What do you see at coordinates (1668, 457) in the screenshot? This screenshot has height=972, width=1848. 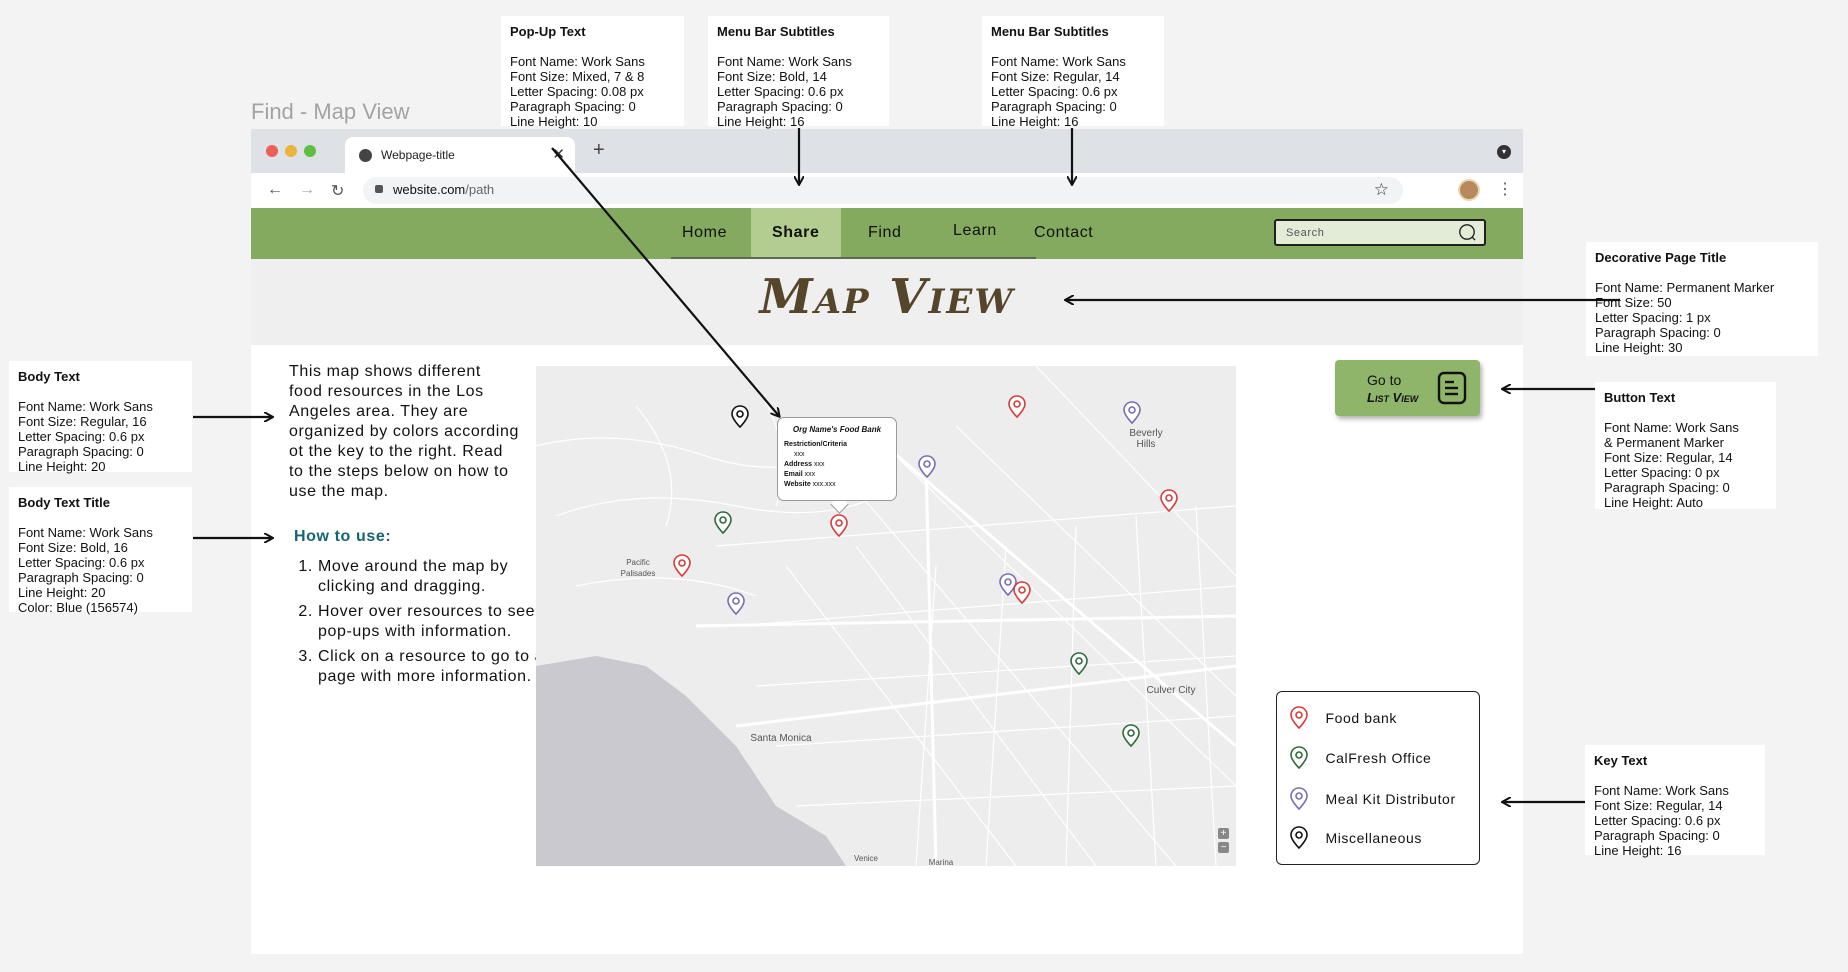 I see `annotation-line: Font Size: Regular, 14` at bounding box center [1668, 457].